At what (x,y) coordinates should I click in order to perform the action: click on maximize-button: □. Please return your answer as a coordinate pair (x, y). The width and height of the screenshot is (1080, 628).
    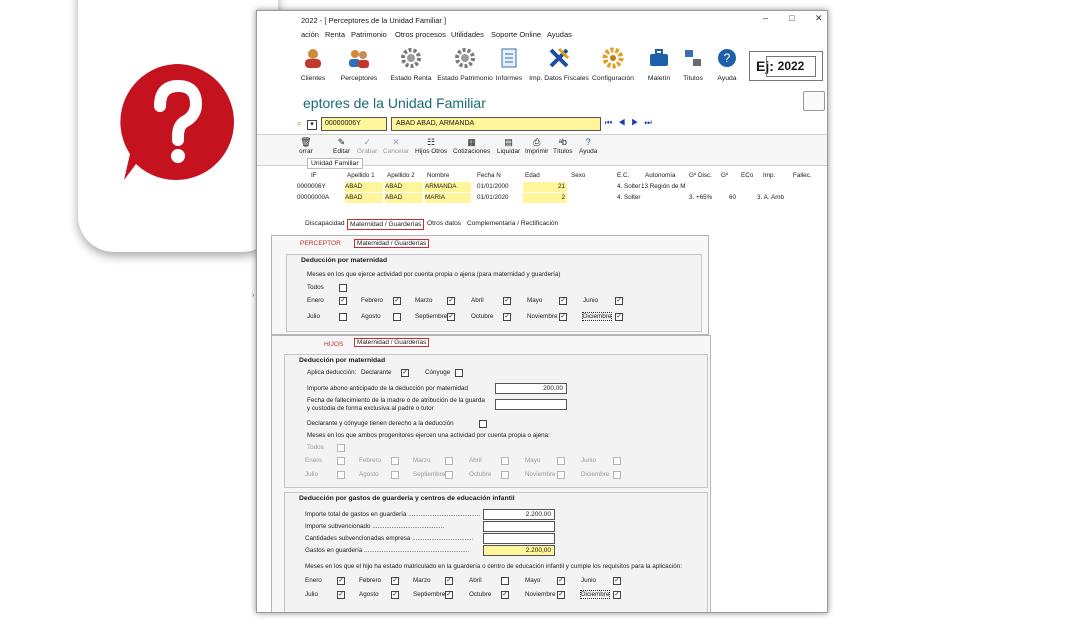
    Looking at the image, I should click on (791, 18).